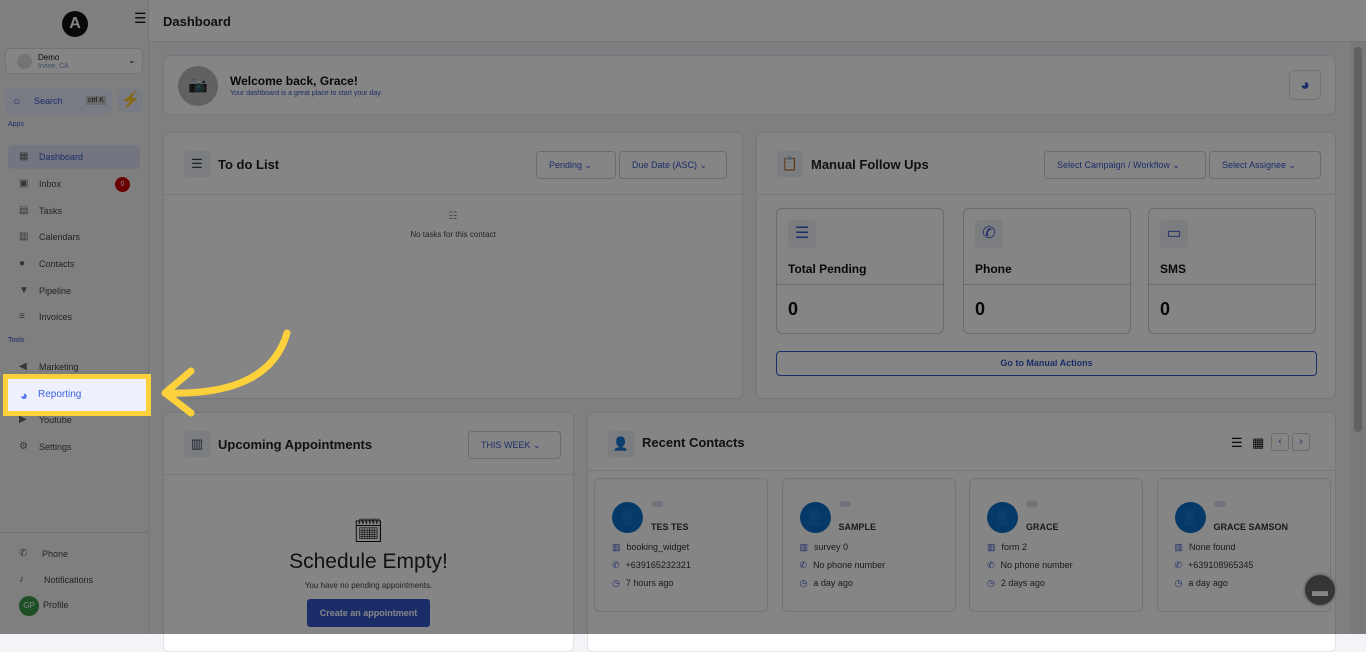 The height and width of the screenshot is (652, 1366). I want to click on pointer-arrow-icon, so click(226, 373).